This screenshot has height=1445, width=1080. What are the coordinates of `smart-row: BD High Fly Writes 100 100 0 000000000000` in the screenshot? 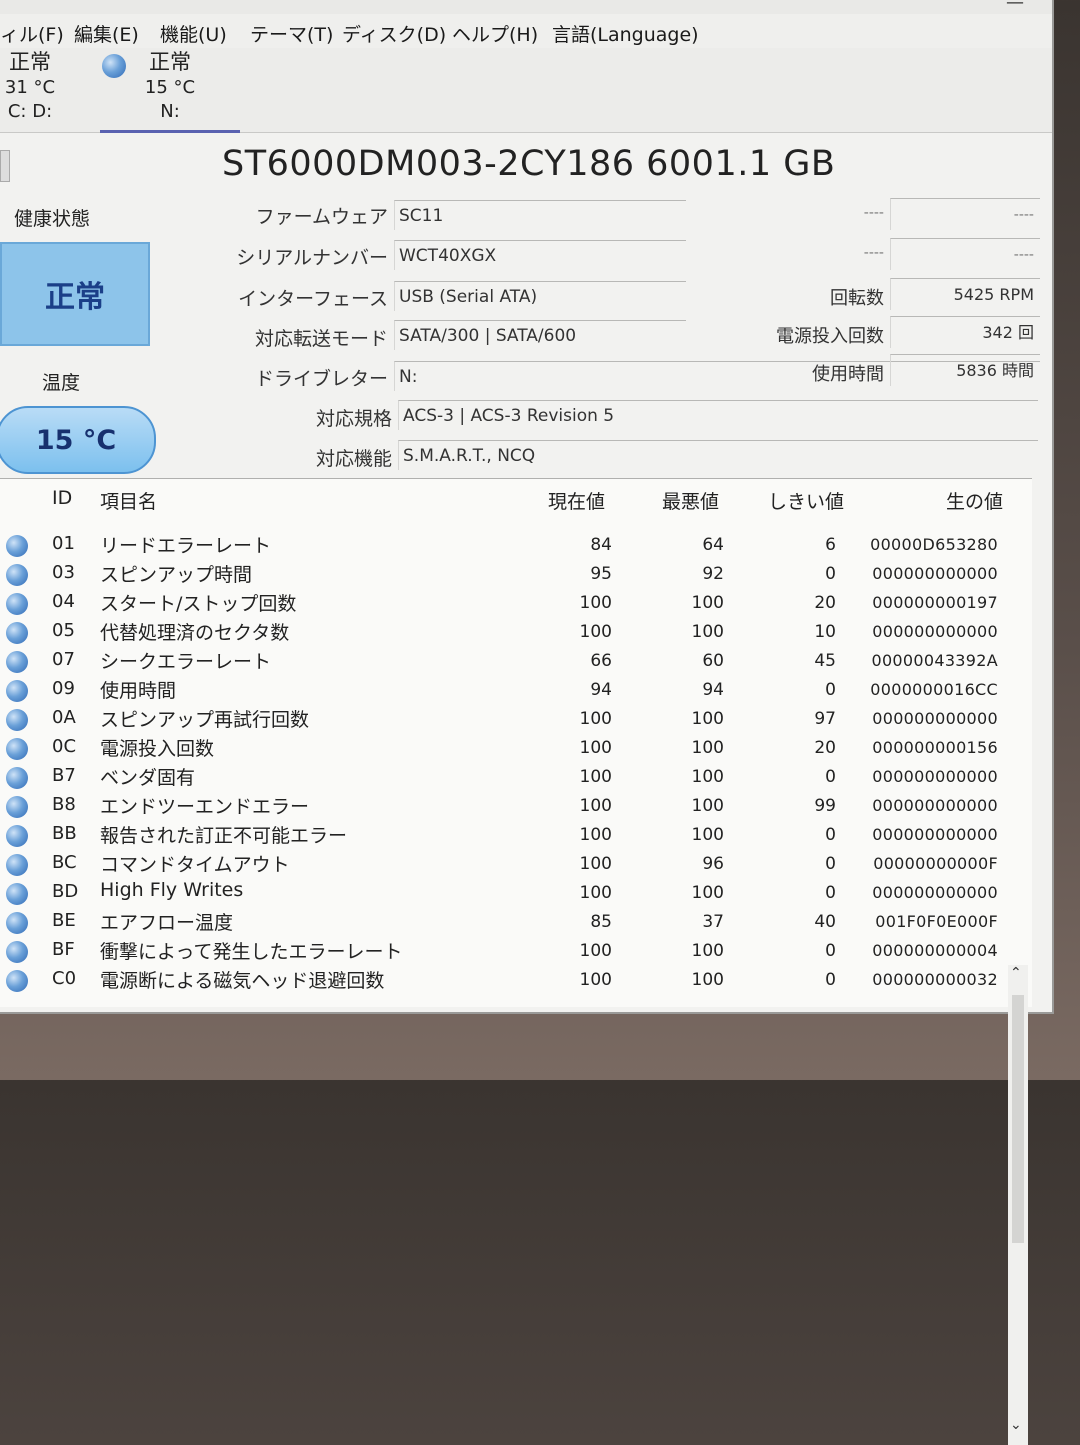 It's located at (505, 893).